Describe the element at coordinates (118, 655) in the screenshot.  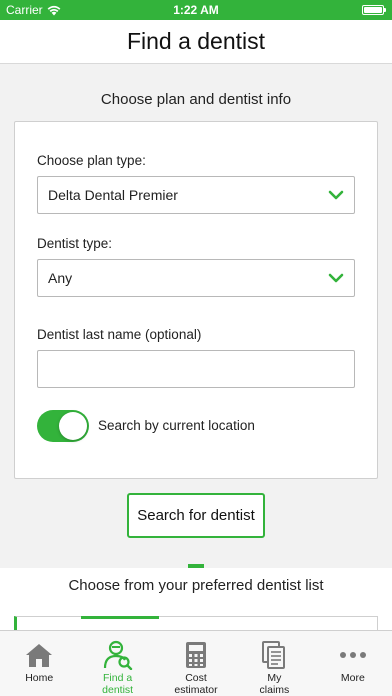
I see `dentist-search-icon` at that location.